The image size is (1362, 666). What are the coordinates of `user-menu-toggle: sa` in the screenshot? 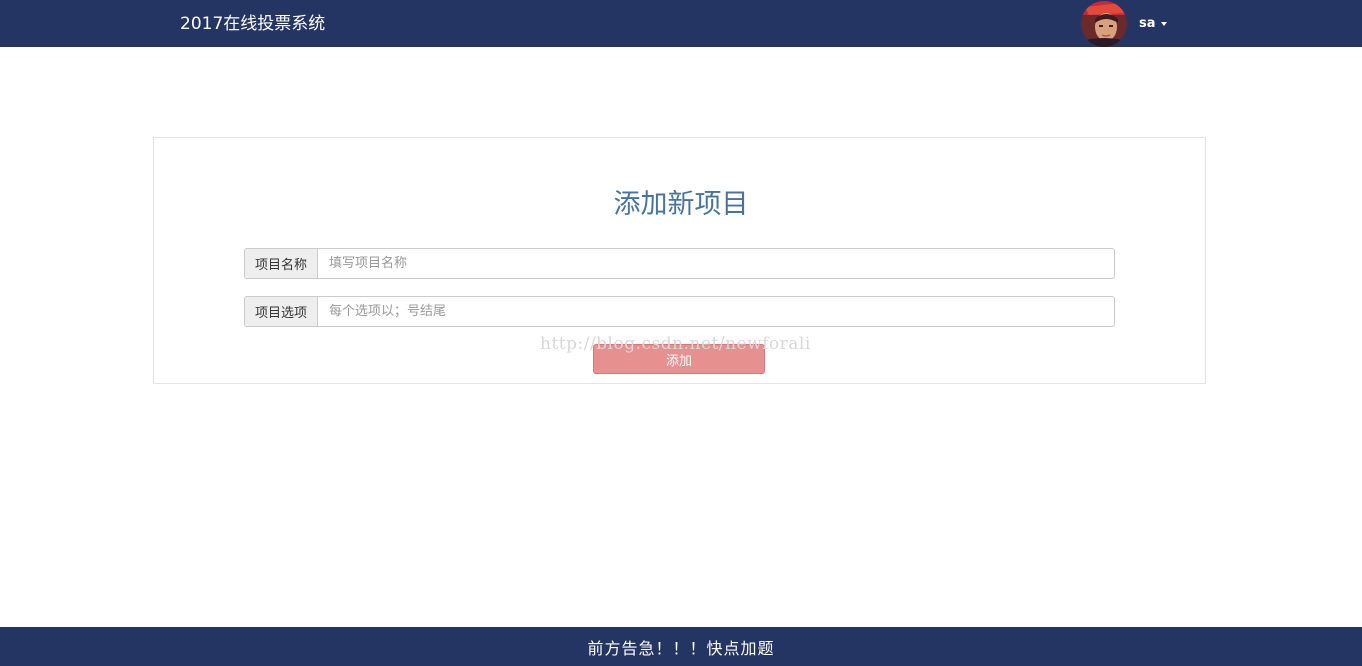 It's located at (1124, 23).